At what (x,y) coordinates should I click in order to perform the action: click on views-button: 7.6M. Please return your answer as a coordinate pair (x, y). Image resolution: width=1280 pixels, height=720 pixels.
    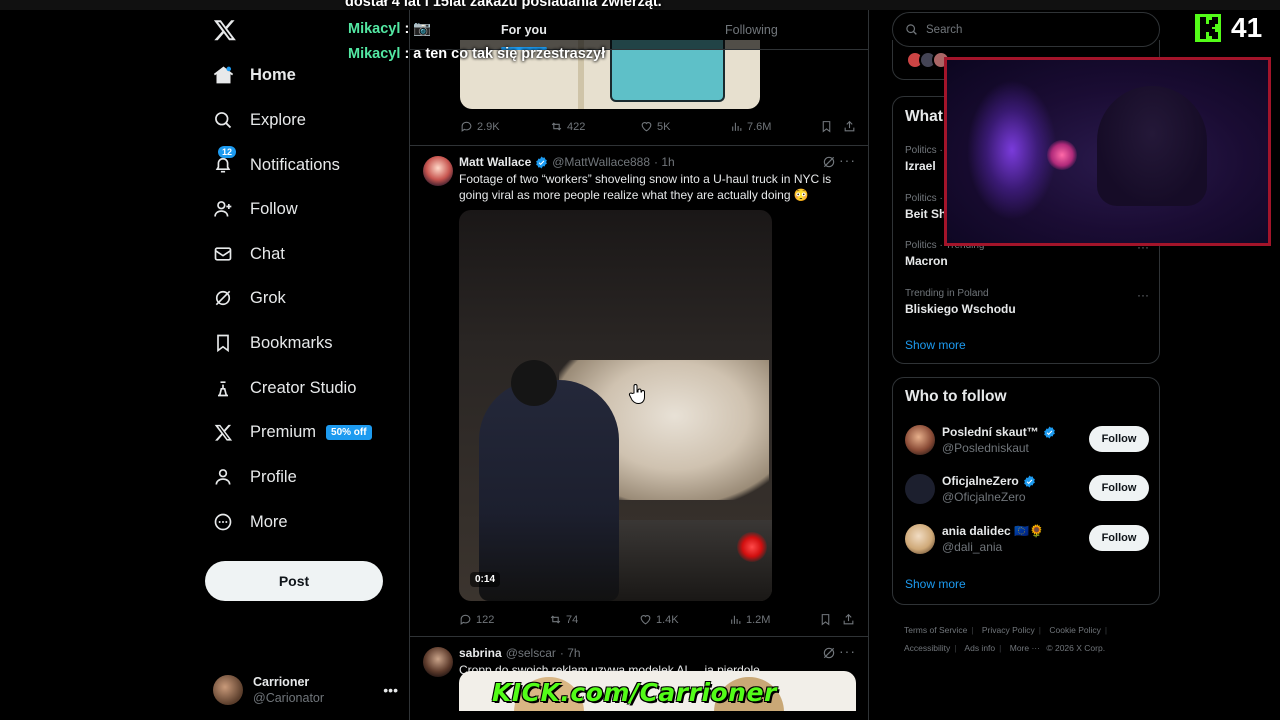
    Looking at the image, I should click on (750, 126).